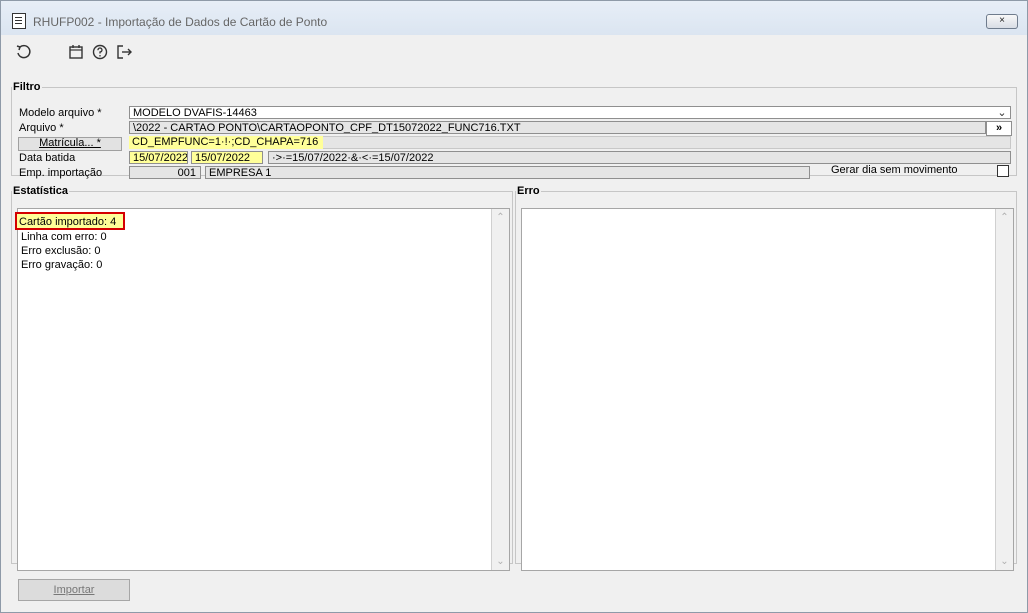 The height and width of the screenshot is (613, 1028). I want to click on highlighted-statistic-box: Cartão importado: 4, so click(70, 221).